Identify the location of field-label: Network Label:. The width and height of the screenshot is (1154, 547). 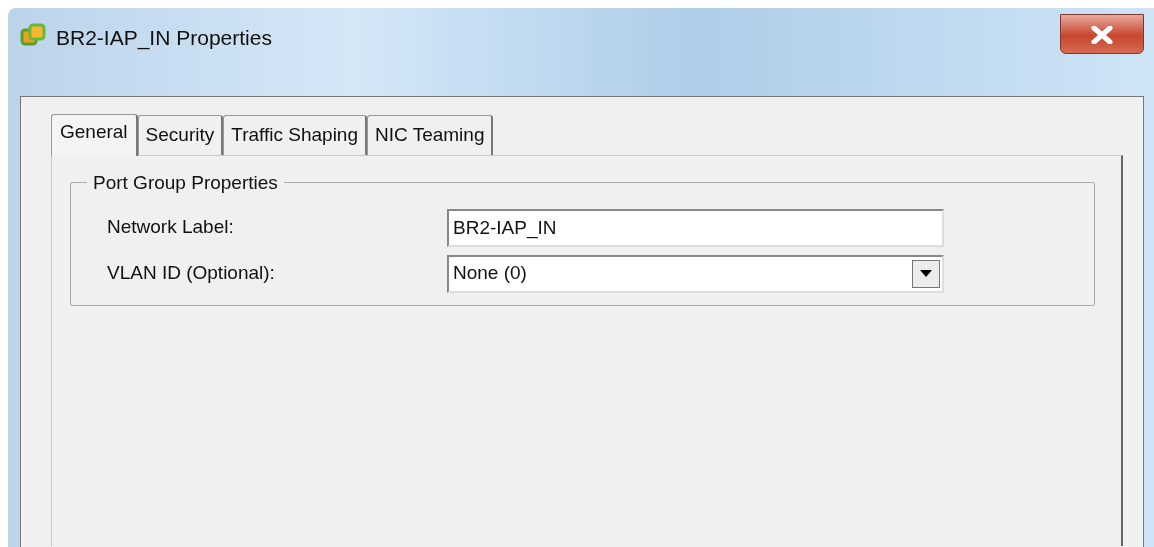
(171, 227).